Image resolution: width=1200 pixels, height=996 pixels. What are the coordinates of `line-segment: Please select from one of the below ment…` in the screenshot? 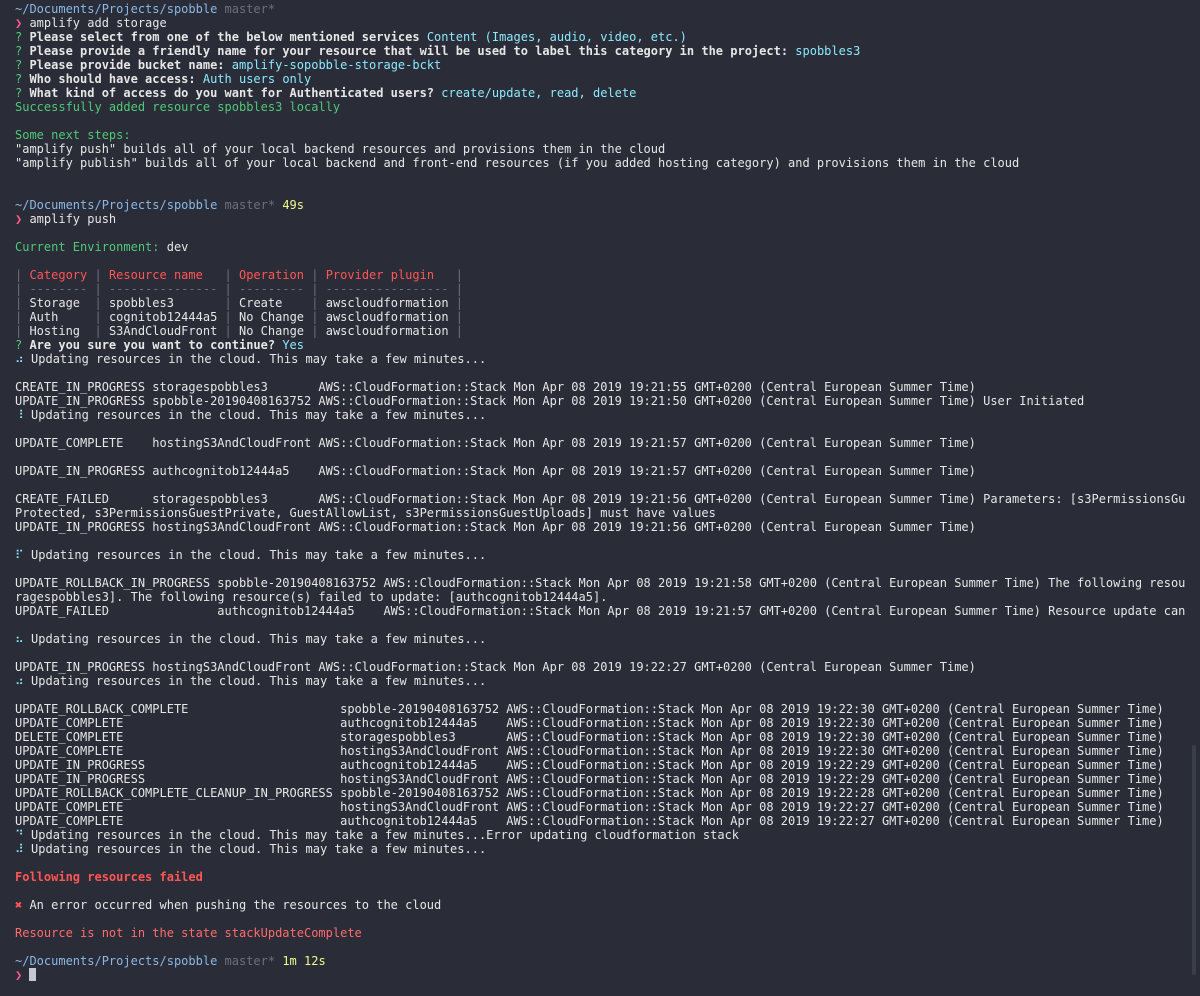 It's located at (224, 37).